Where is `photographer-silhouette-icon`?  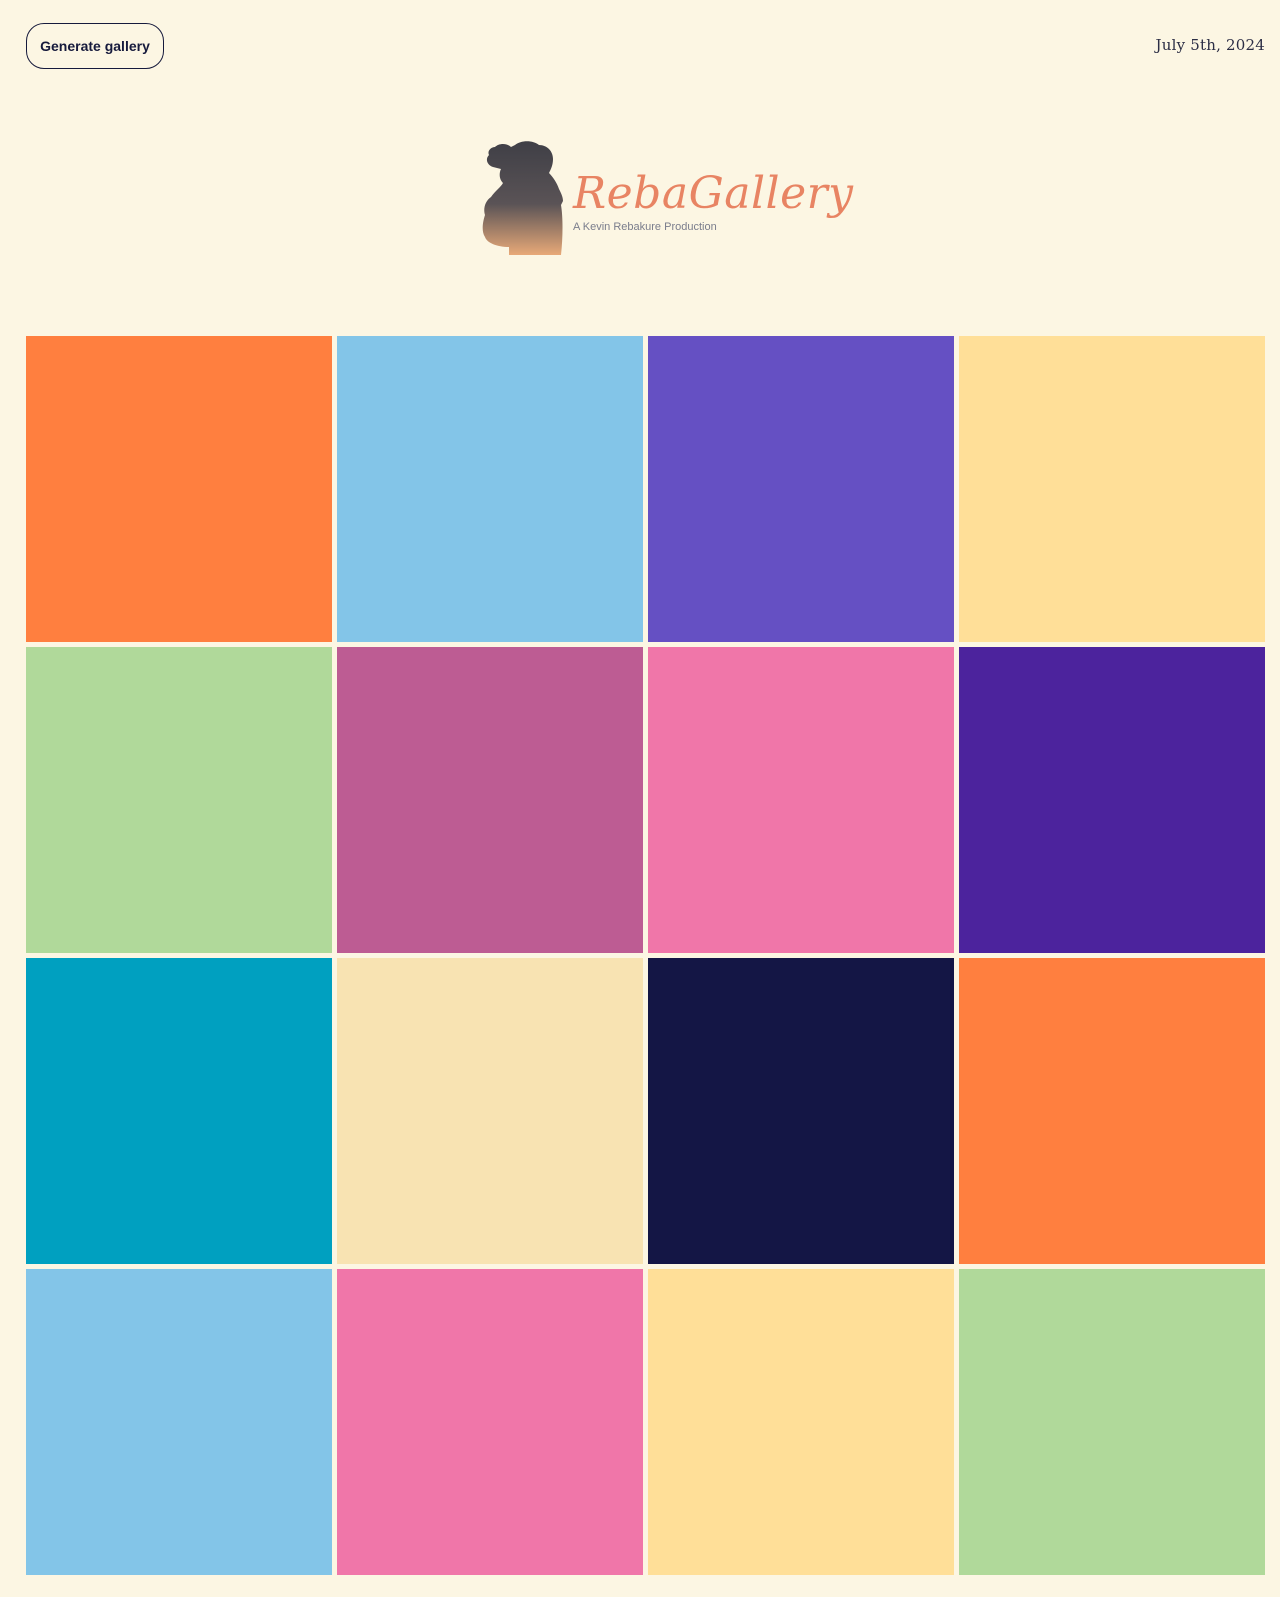 photographer-silhouette-icon is located at coordinates (522, 198).